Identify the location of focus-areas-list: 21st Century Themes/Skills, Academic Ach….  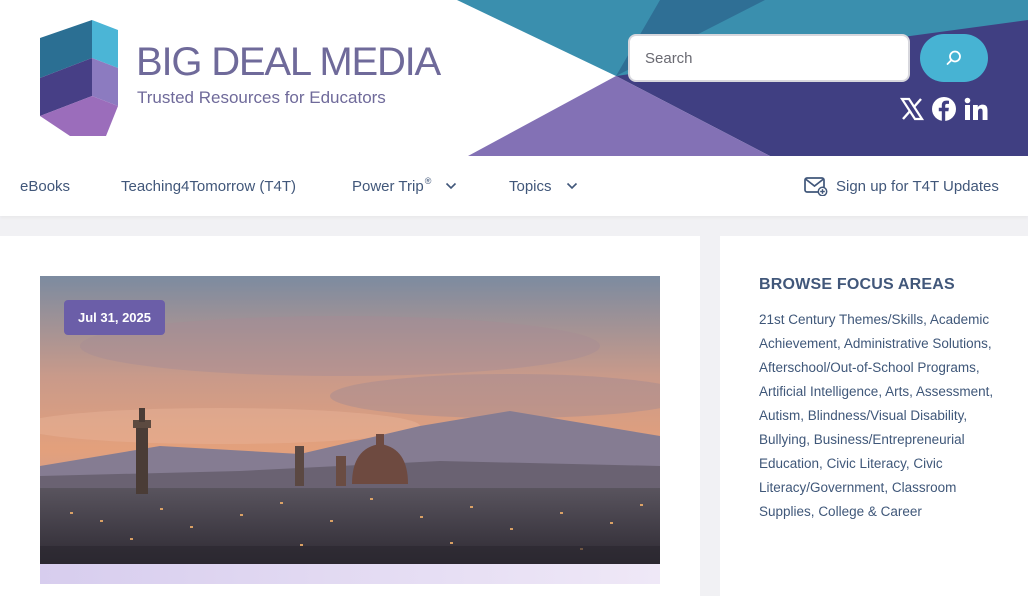
(876, 415).